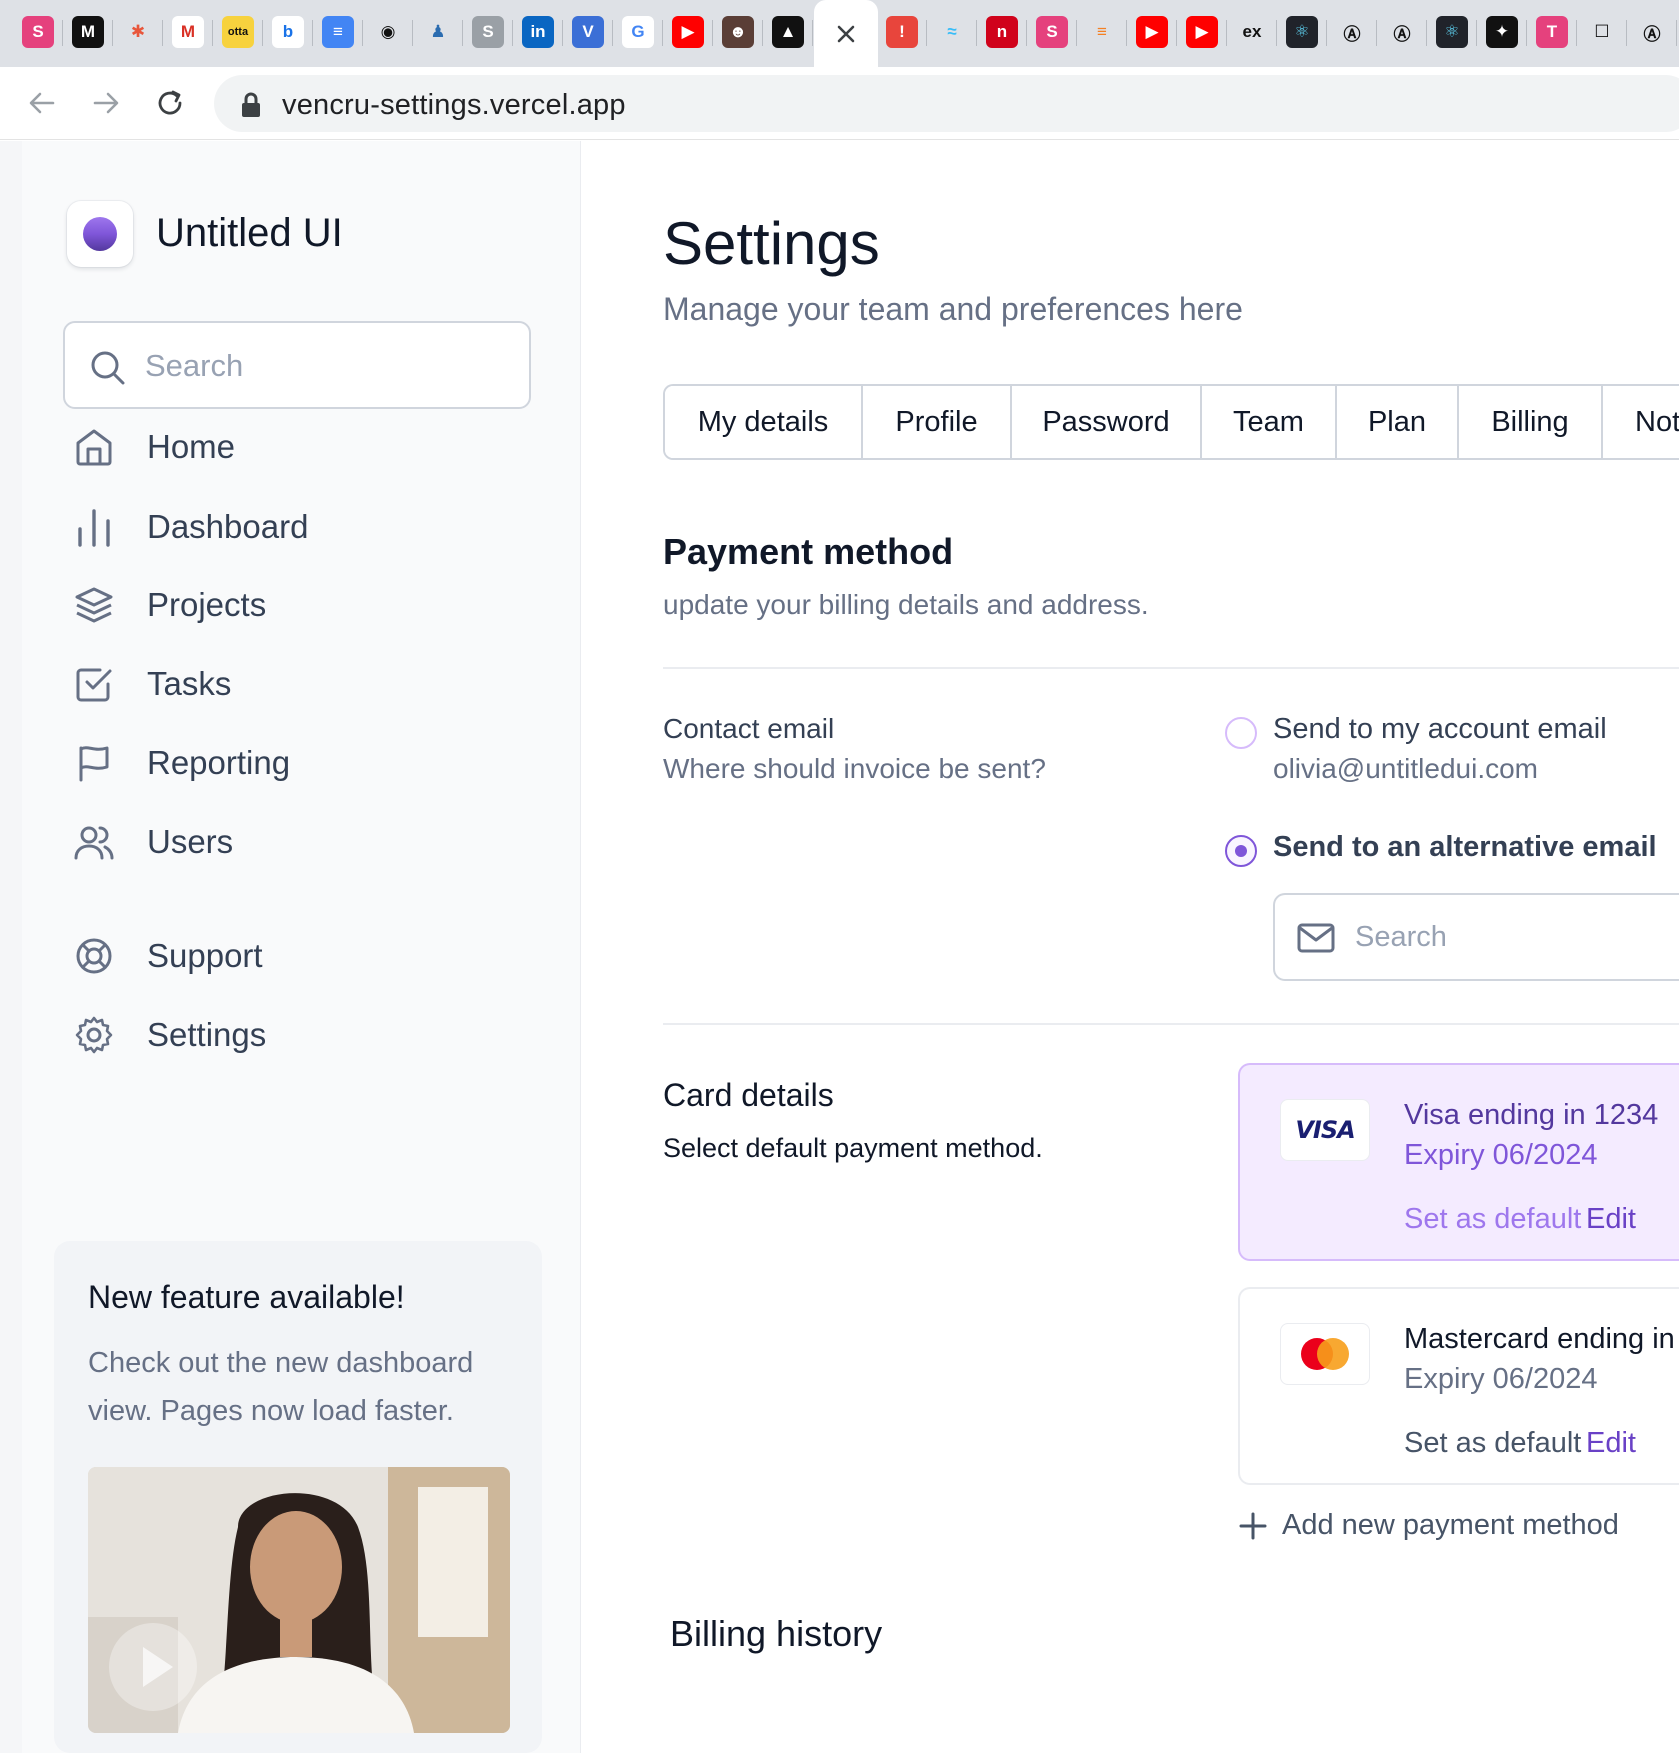 This screenshot has width=1679, height=1753. Describe the element at coordinates (94, 842) in the screenshot. I see `users-icon` at that location.